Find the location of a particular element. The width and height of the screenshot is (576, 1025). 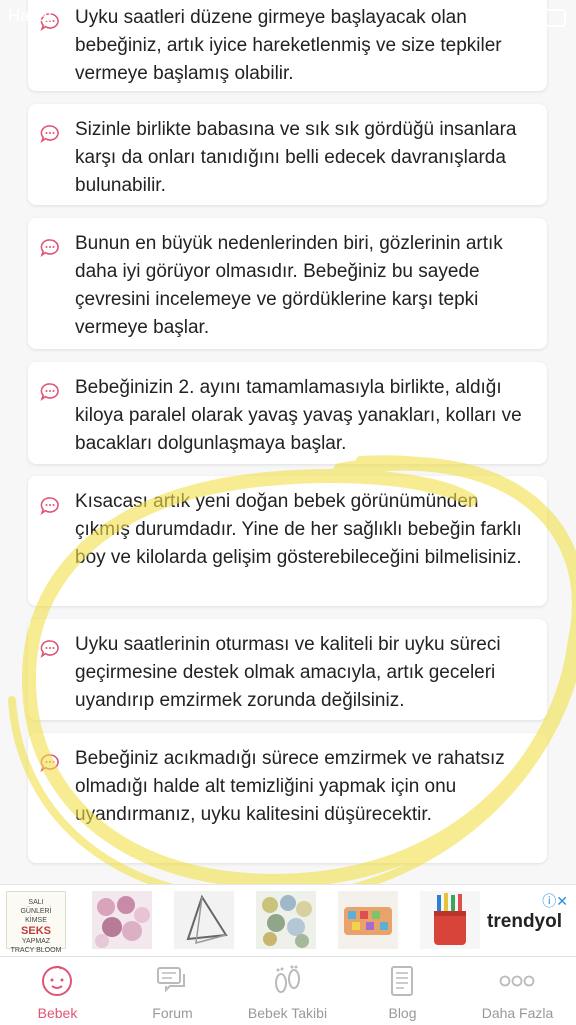

ad-info-close-icon: ⓘ✕ is located at coordinates (555, 901).